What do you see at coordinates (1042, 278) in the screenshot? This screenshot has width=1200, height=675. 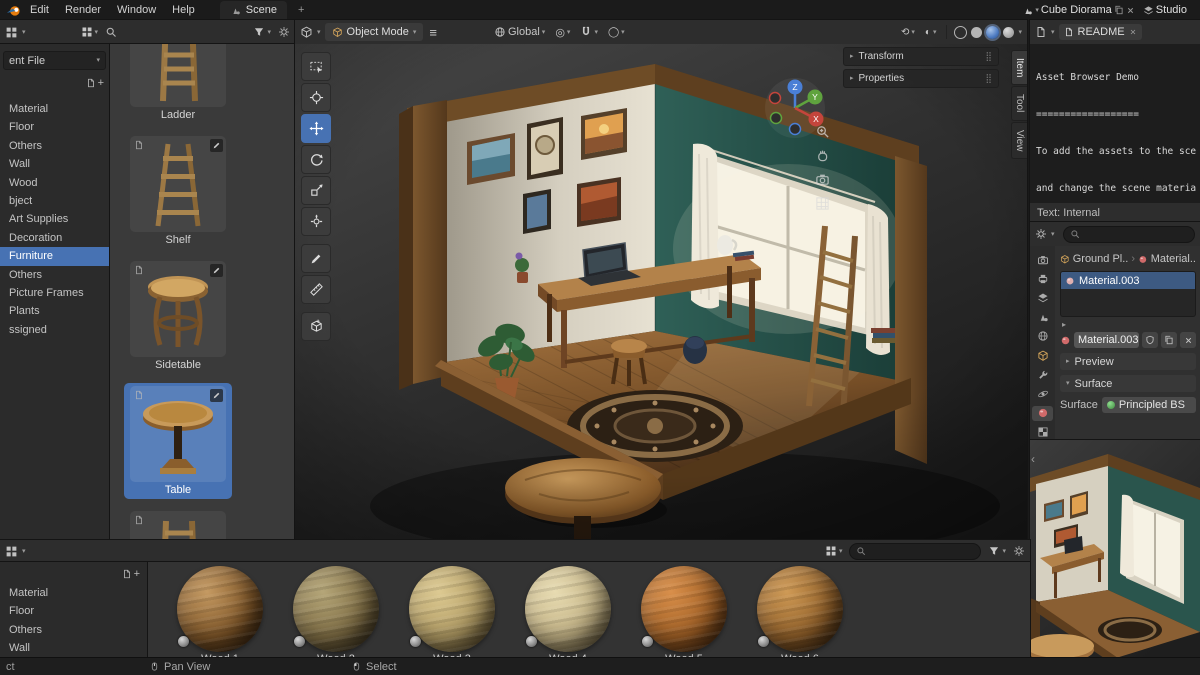 I see `tab-output` at bounding box center [1042, 278].